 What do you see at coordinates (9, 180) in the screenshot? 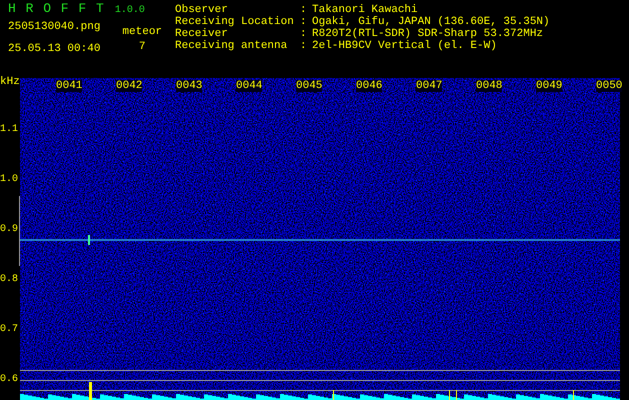
I see `frequency-label: 1.0` at bounding box center [9, 180].